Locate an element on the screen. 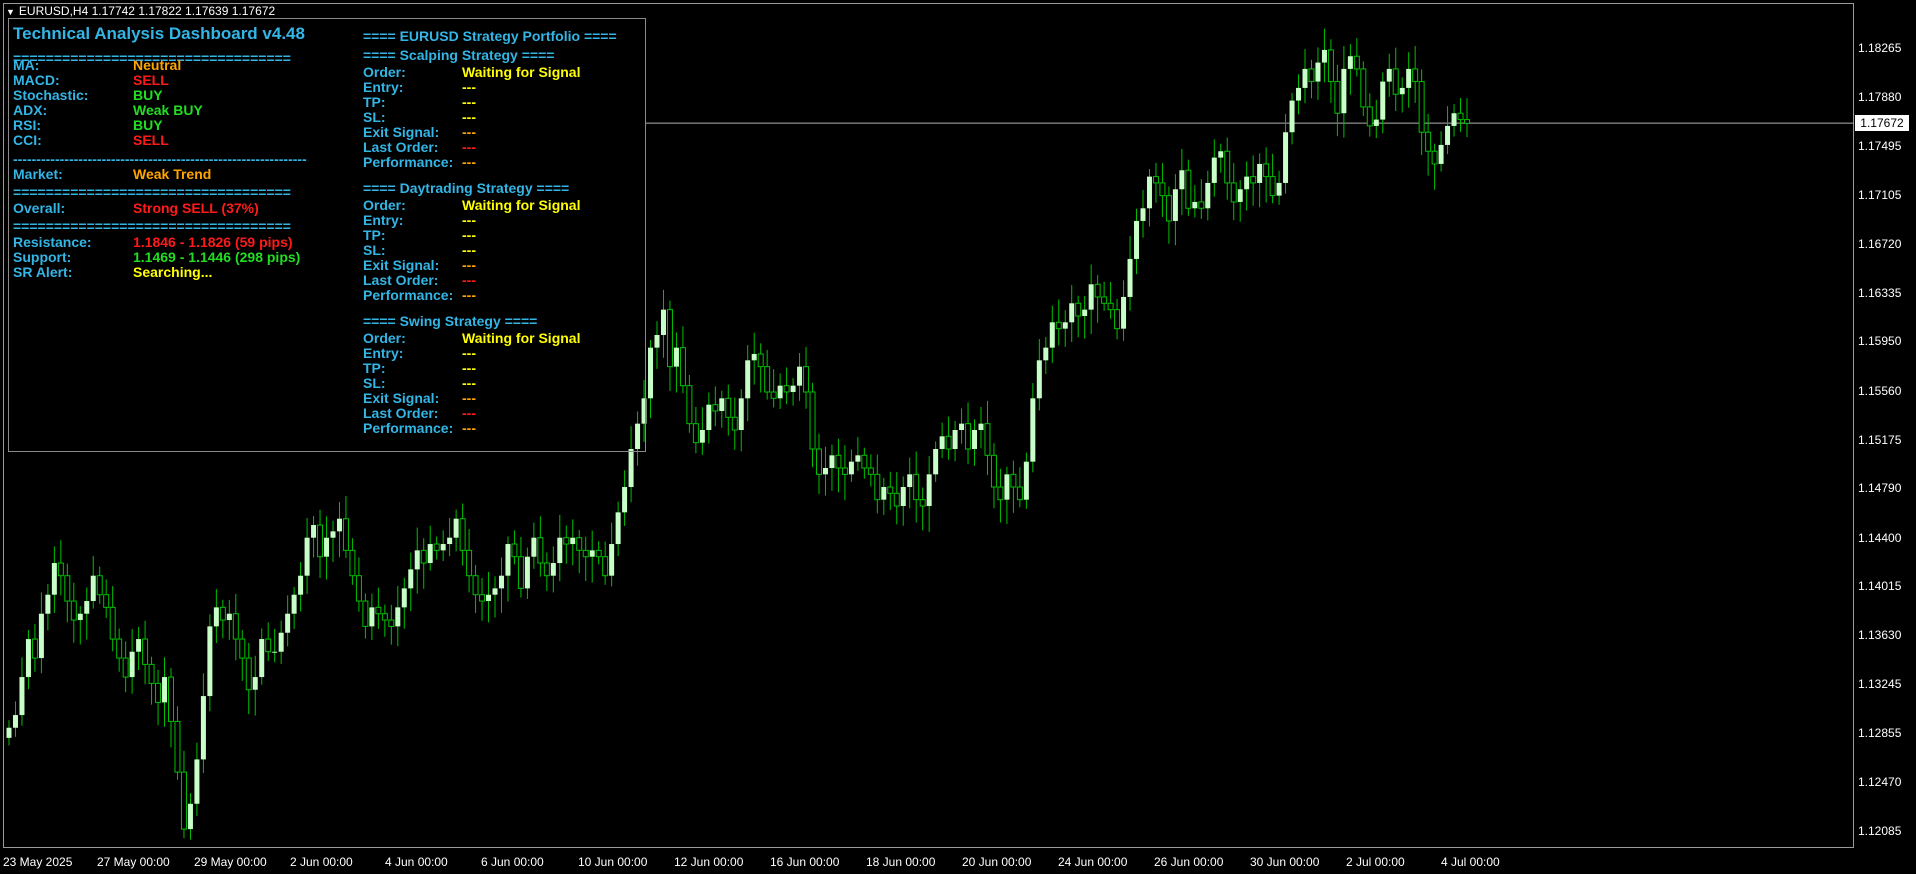  price-tick-label: 1.13630 is located at coordinates (1880, 635).